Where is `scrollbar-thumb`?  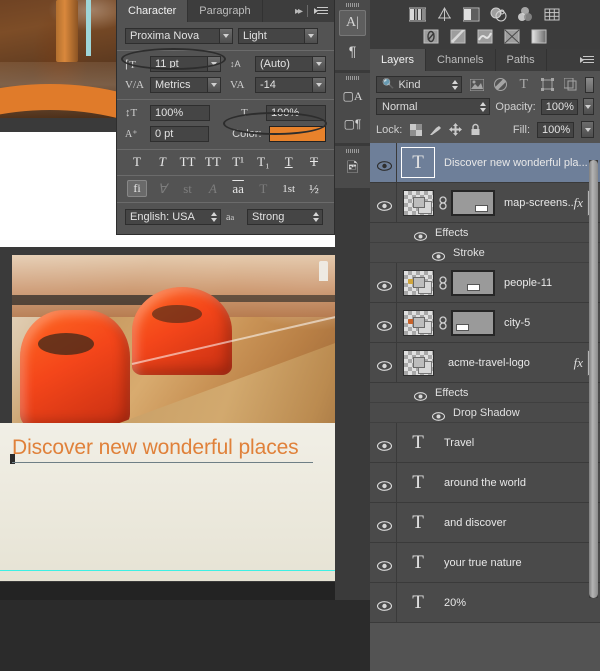 scrollbar-thumb is located at coordinates (593, 379).